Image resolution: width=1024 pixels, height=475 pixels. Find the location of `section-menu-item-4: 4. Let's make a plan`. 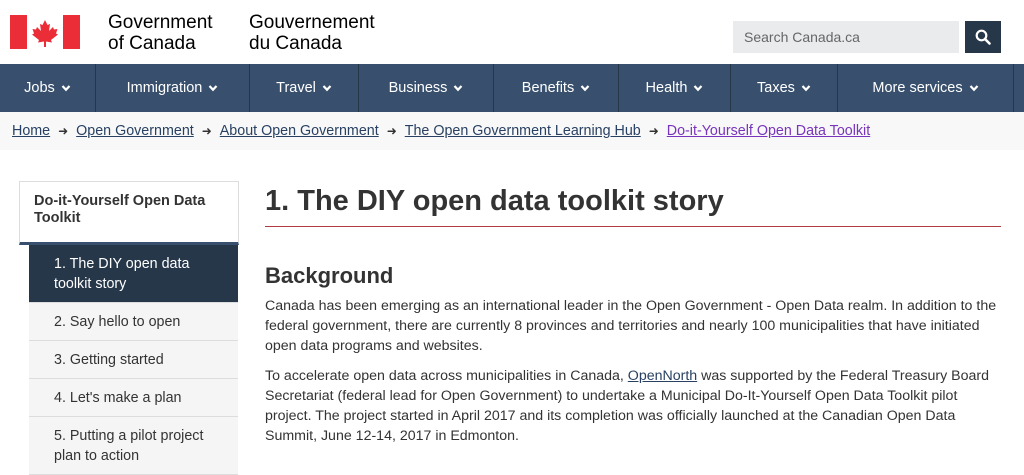

section-menu-item-4: 4. Let's make a plan is located at coordinates (133, 398).